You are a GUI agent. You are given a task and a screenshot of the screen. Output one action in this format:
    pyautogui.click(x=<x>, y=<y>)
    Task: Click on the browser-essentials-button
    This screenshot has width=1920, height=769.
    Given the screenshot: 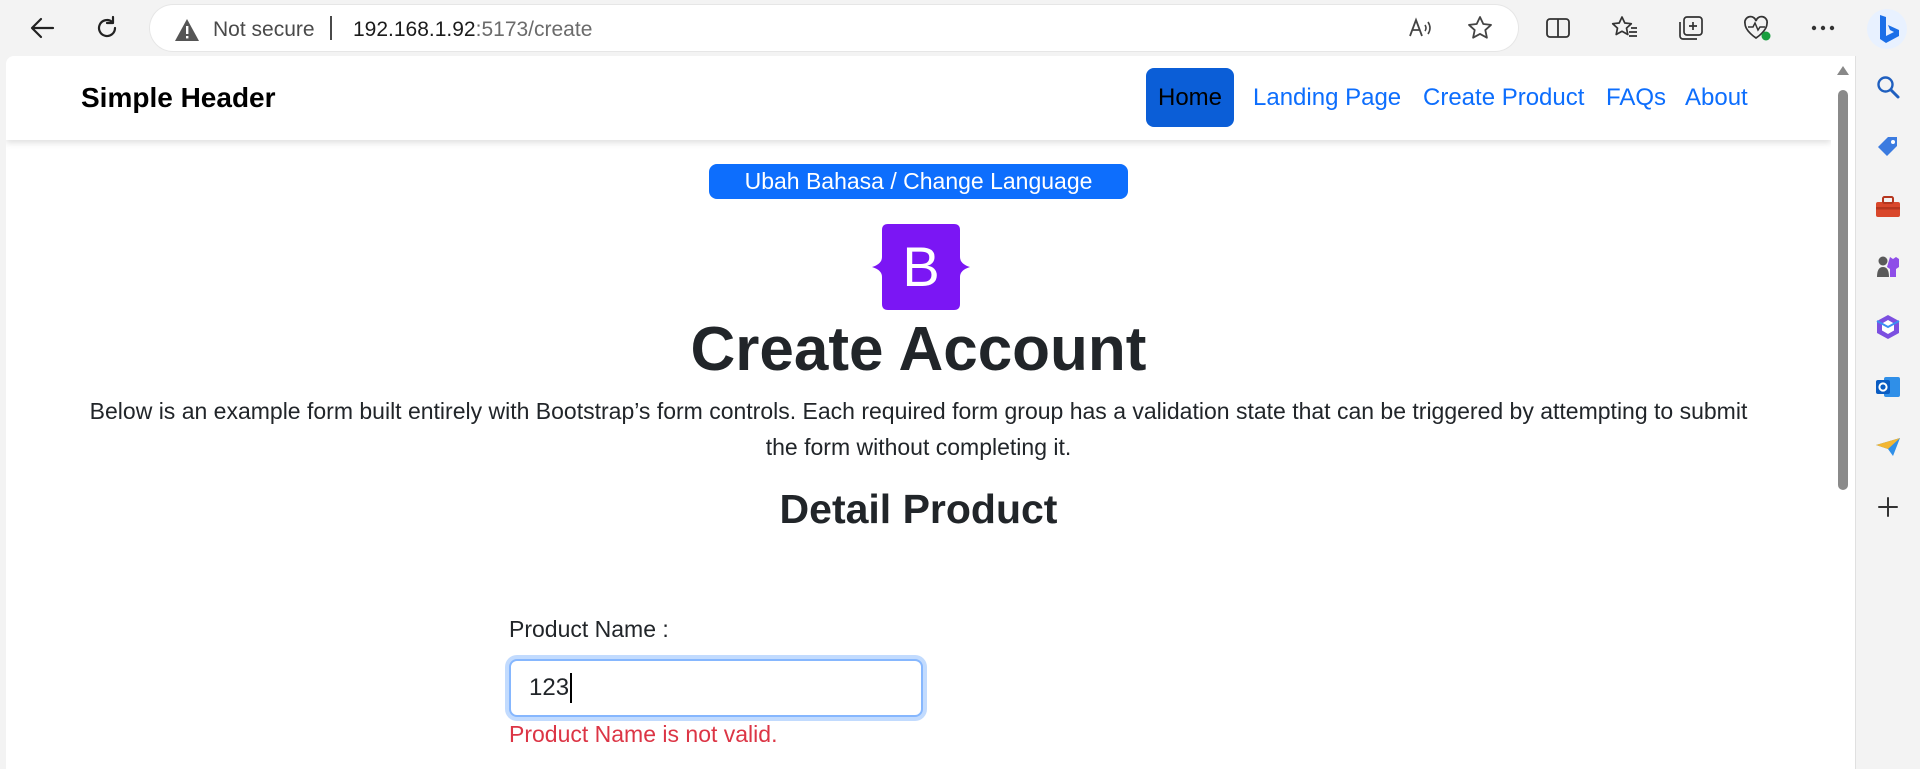 What is the action you would take?
    pyautogui.click(x=1757, y=28)
    